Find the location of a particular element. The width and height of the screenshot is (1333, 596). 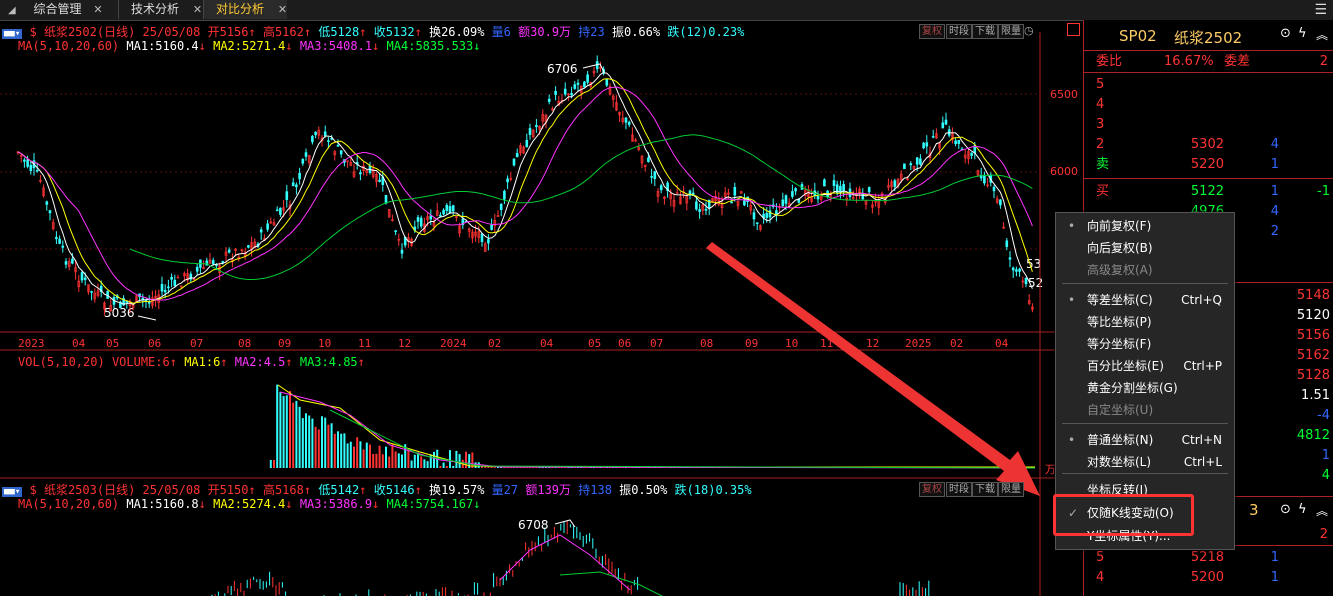

download-button: 下载 is located at coordinates (985, 489).